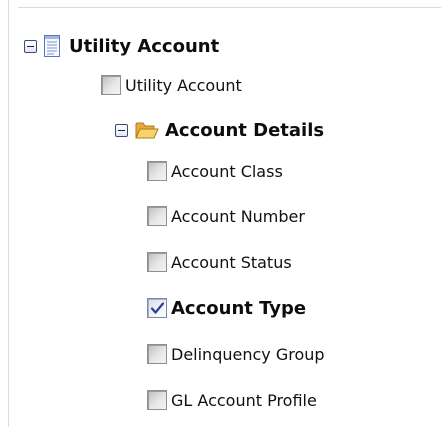 The height and width of the screenshot is (427, 441). I want to click on field-row-account-class: Account Class, so click(215, 171).